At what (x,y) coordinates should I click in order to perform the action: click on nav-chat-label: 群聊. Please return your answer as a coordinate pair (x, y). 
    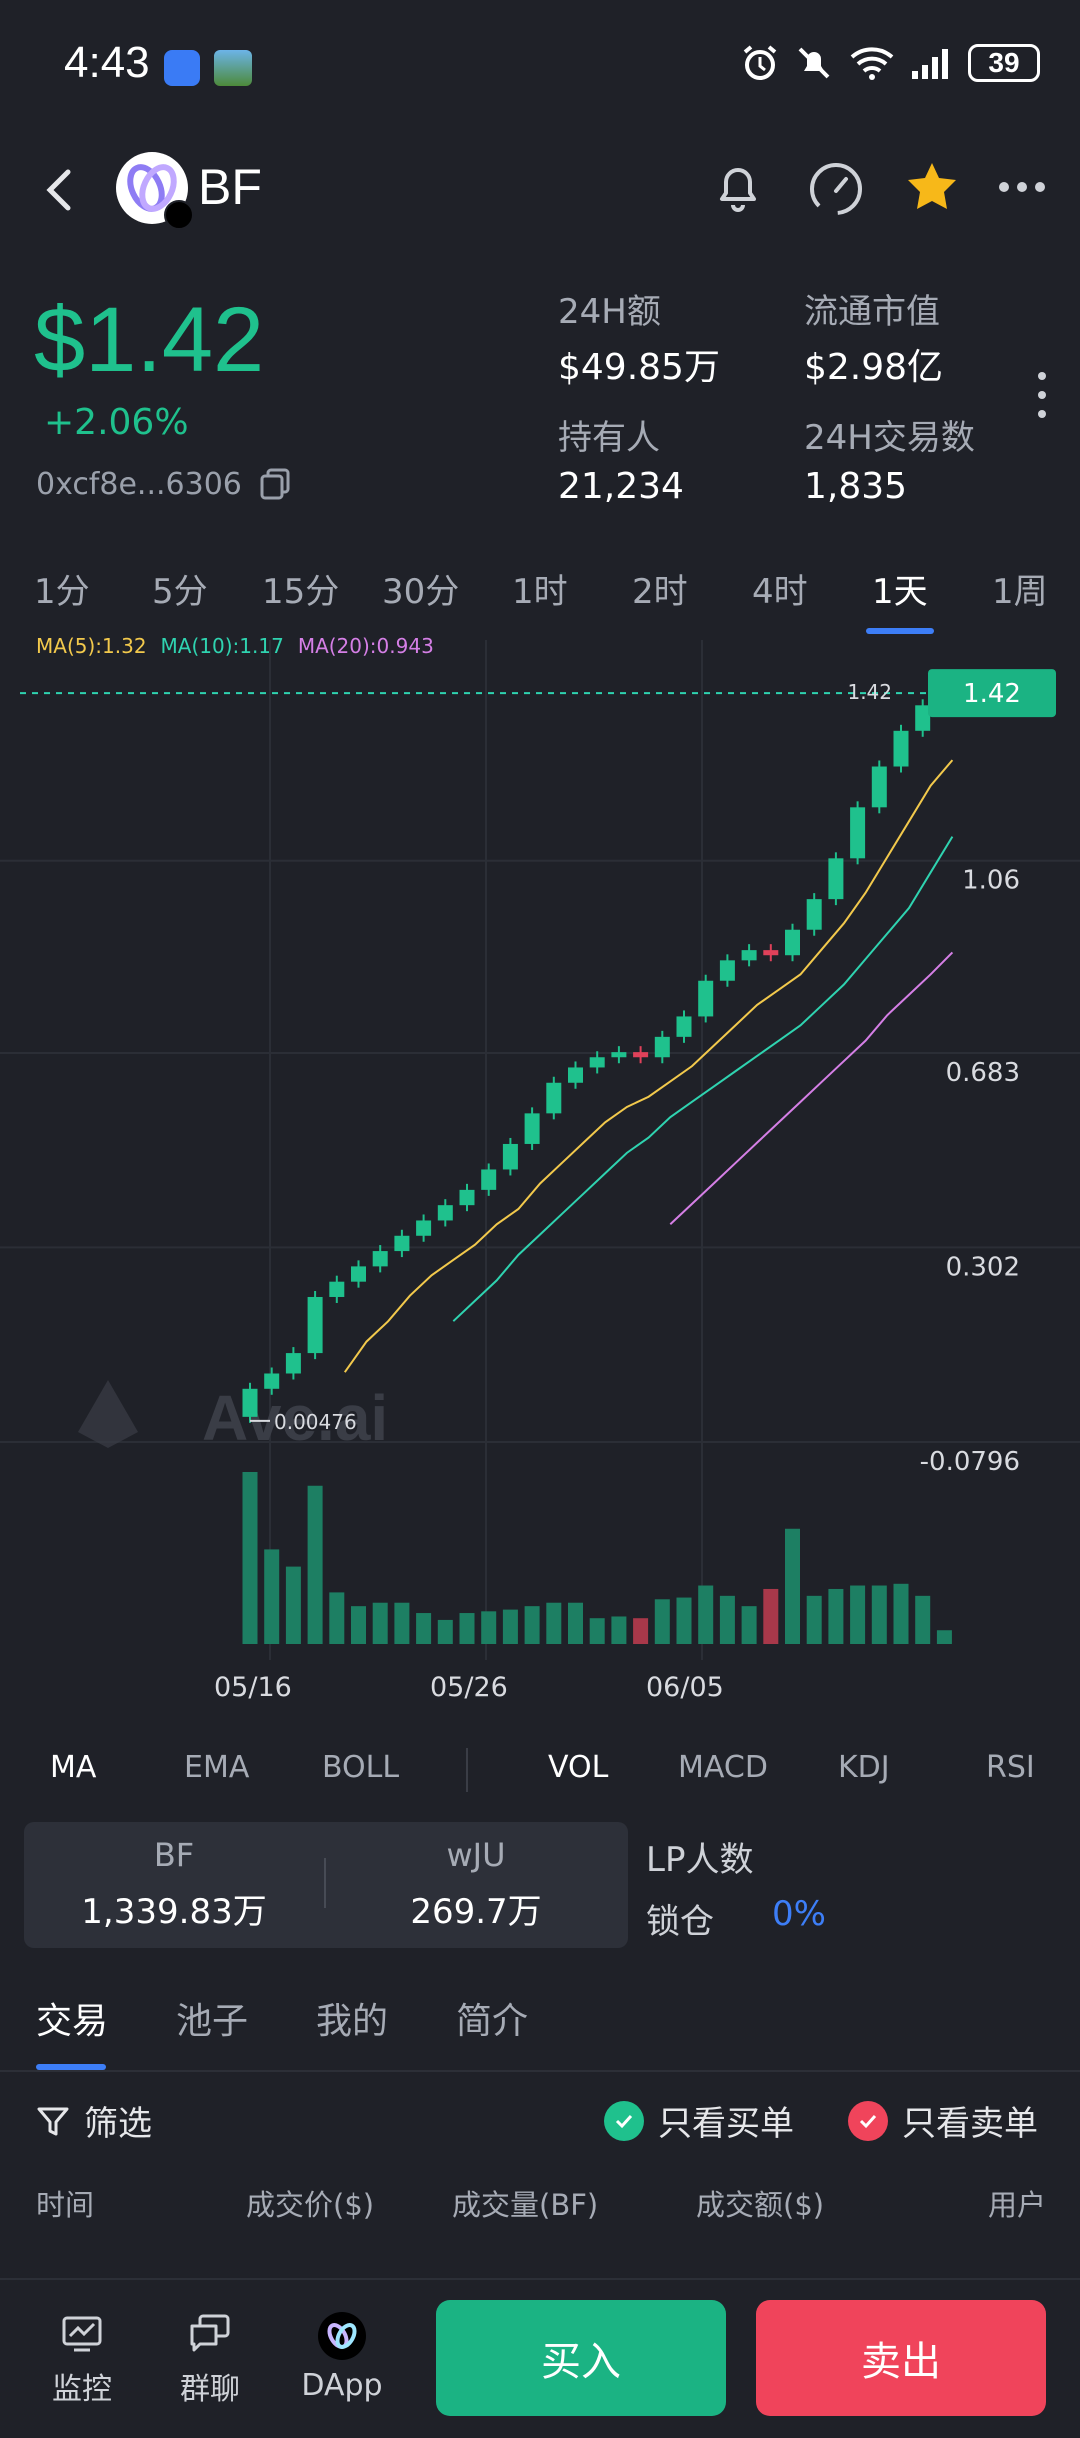
    Looking at the image, I should click on (210, 2389).